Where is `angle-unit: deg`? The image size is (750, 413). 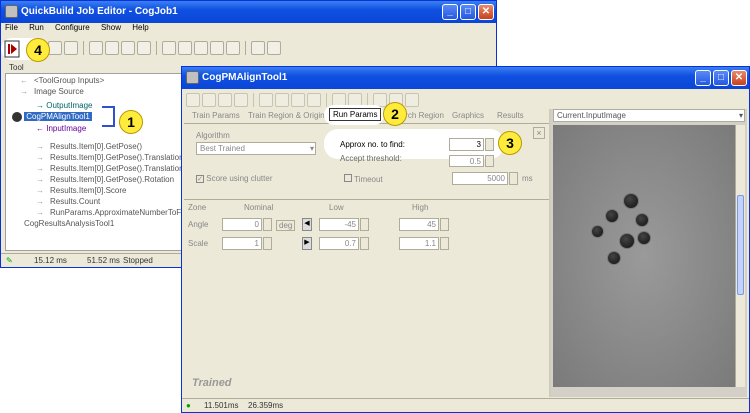
angle-unit: deg is located at coordinates (286, 225).